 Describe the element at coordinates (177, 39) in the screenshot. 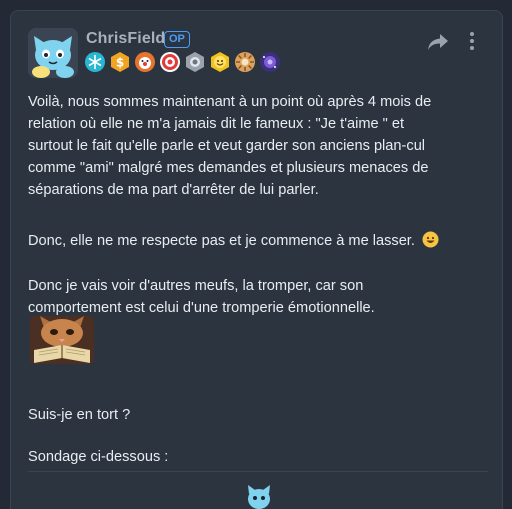

I see `op-badge: OP` at that location.